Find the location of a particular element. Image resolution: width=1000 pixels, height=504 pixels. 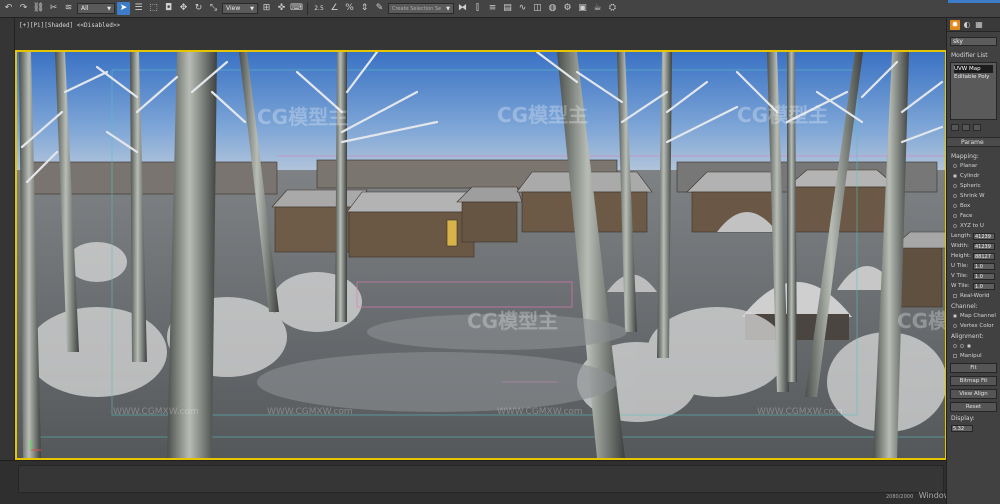

layer-manager-icon: ≡ is located at coordinates (492, 8).